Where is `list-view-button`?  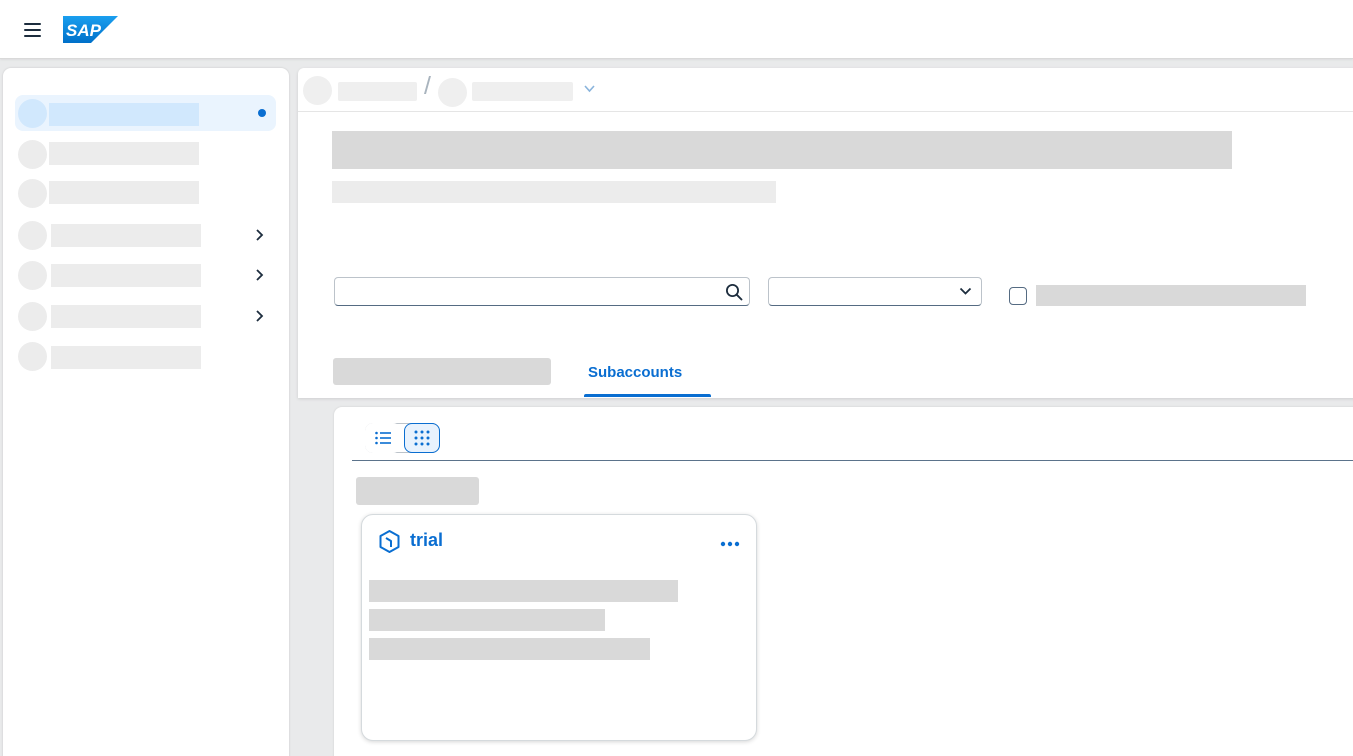
list-view-button is located at coordinates (383, 438).